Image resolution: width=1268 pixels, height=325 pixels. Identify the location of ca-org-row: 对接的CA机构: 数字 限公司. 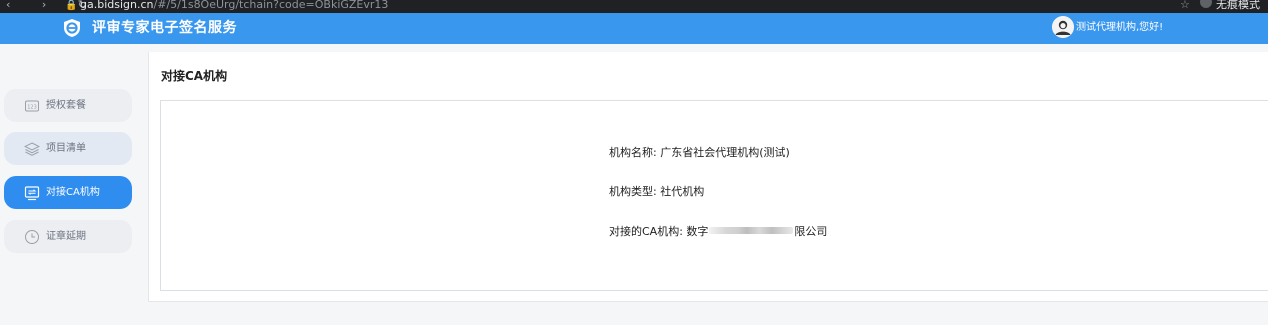
(718, 232).